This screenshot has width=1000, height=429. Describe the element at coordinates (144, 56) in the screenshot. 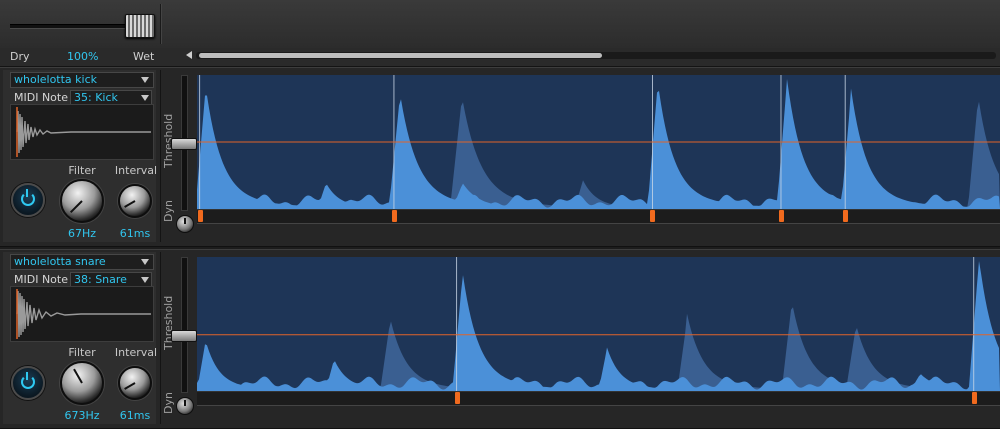

I see `wet-label: Wet` at that location.